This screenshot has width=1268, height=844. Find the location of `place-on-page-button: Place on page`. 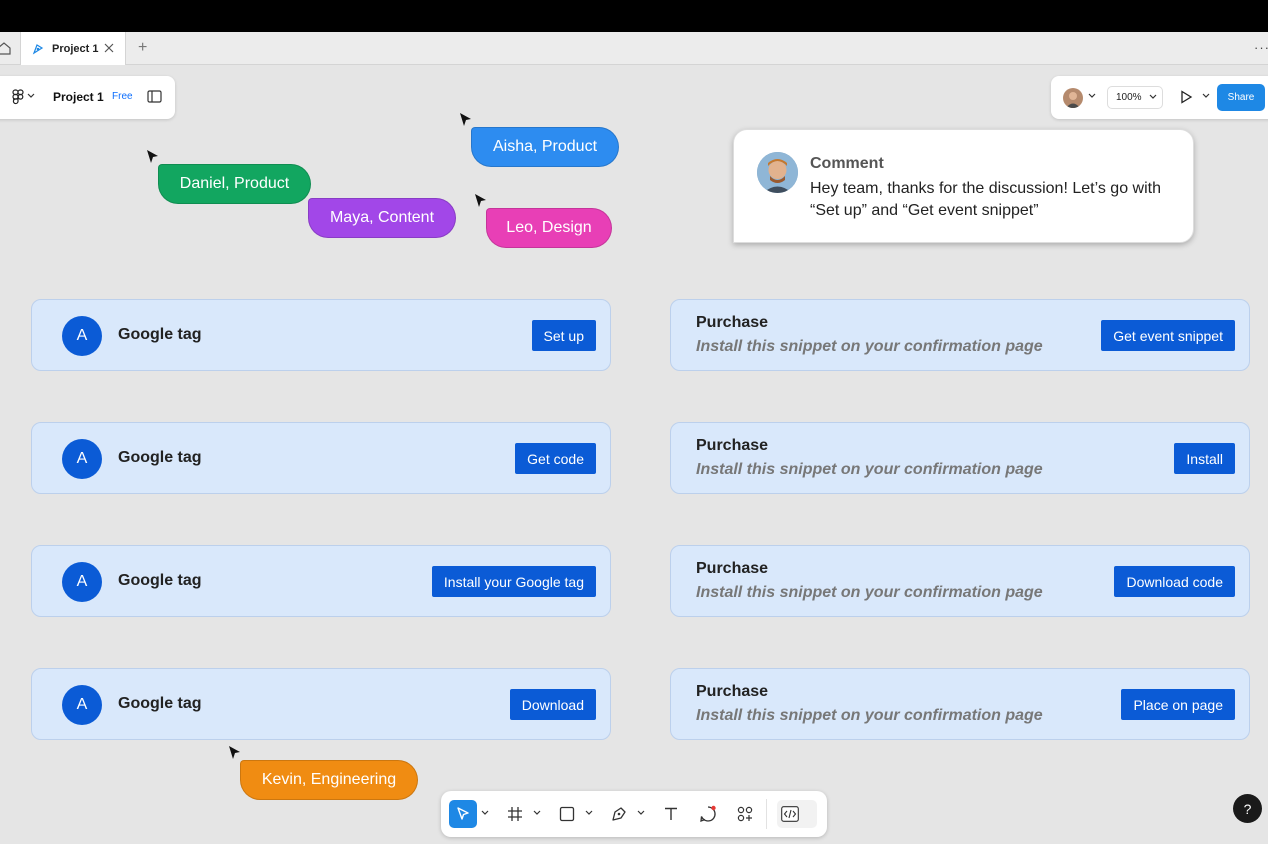

place-on-page-button: Place on page is located at coordinates (1178, 704).